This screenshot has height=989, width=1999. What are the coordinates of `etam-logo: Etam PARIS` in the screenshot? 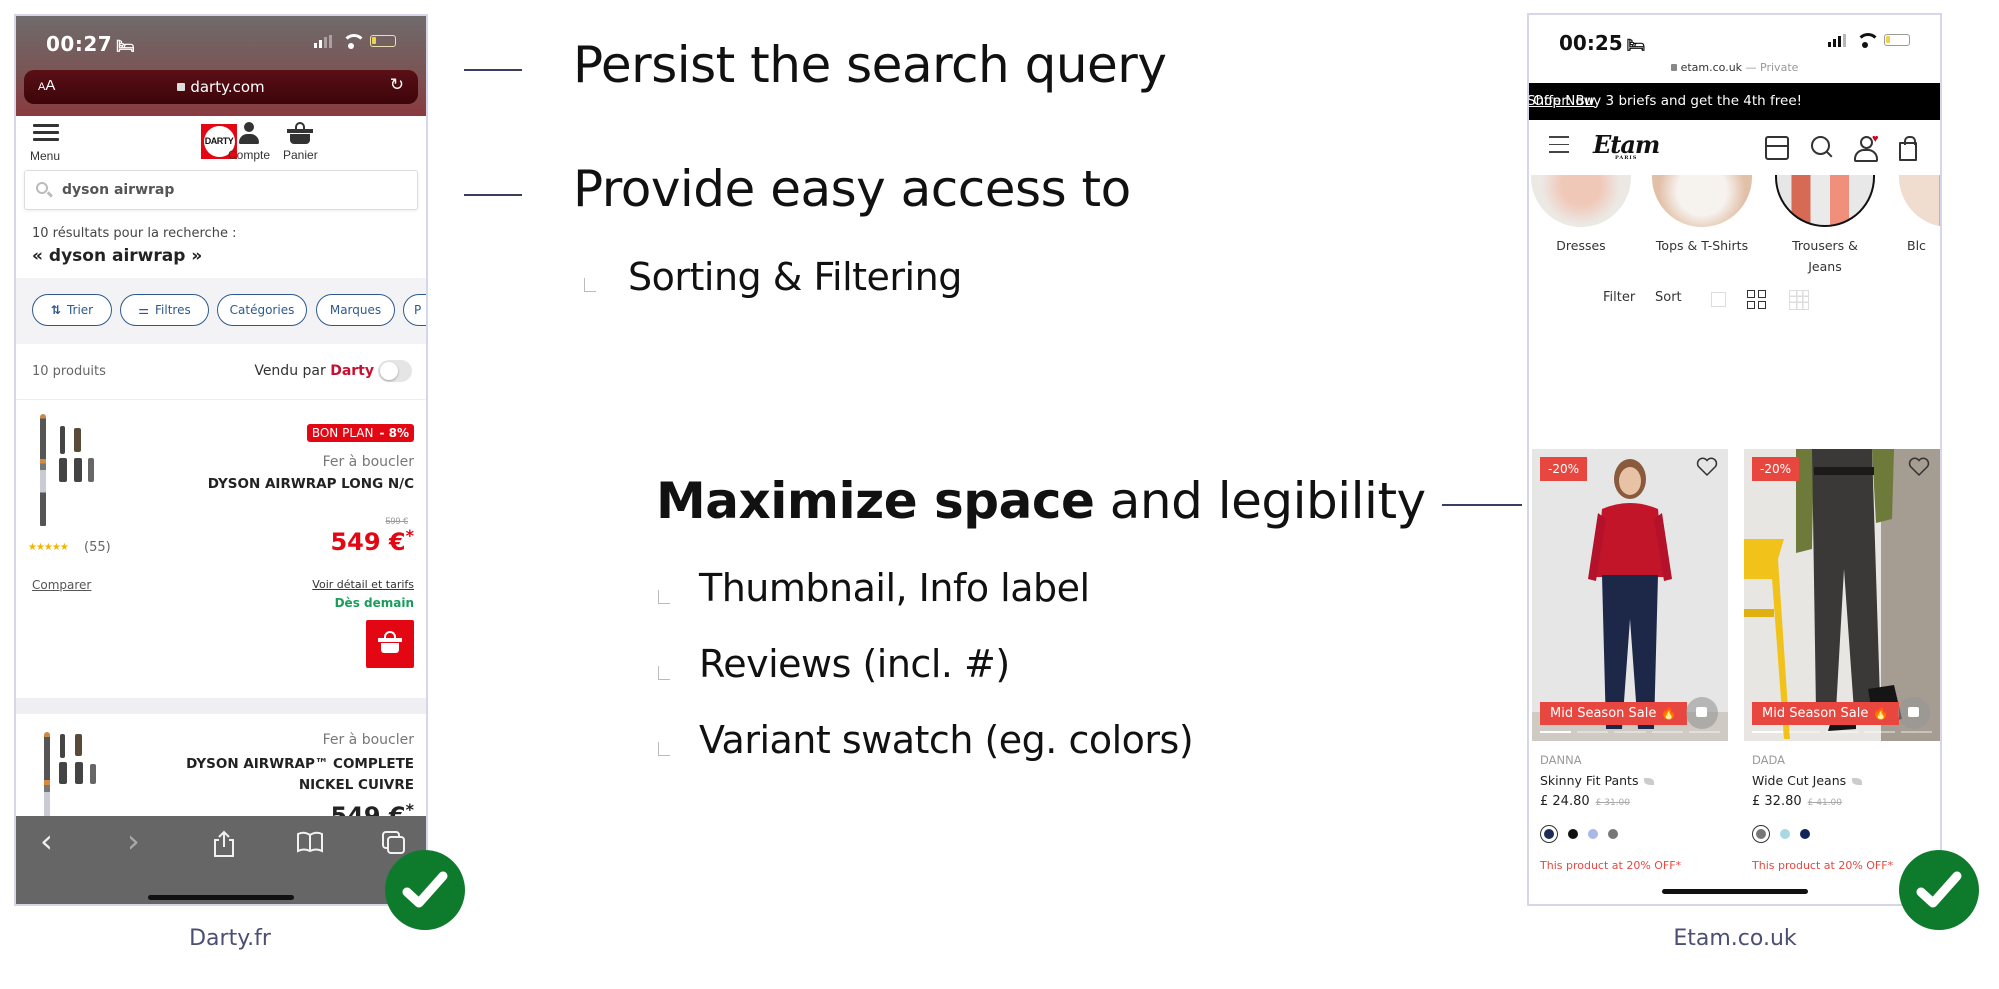 It's located at (1626, 145).